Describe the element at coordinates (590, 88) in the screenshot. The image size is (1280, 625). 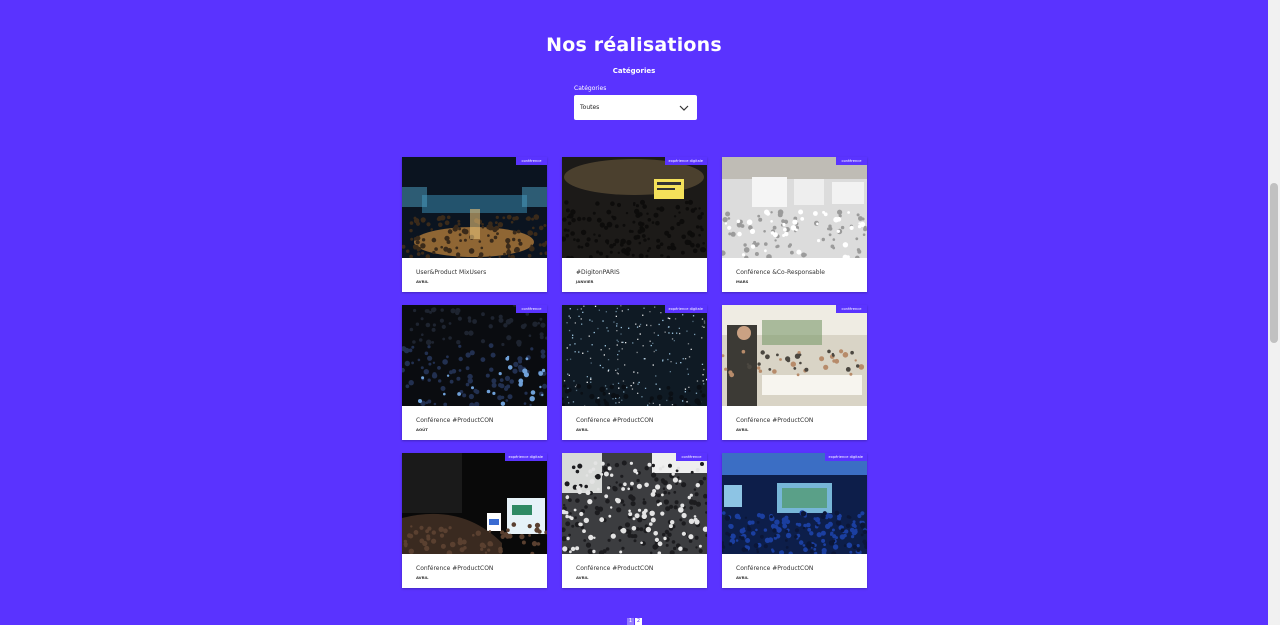
I see `category-filter-label: Catégories` at that location.